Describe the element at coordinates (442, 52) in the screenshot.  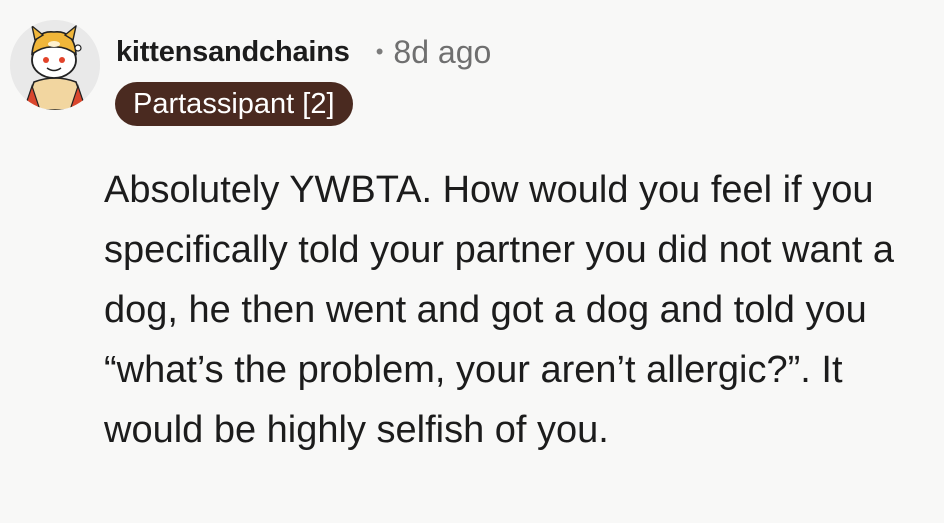
I see `comment-timestamp: 8d ago` at that location.